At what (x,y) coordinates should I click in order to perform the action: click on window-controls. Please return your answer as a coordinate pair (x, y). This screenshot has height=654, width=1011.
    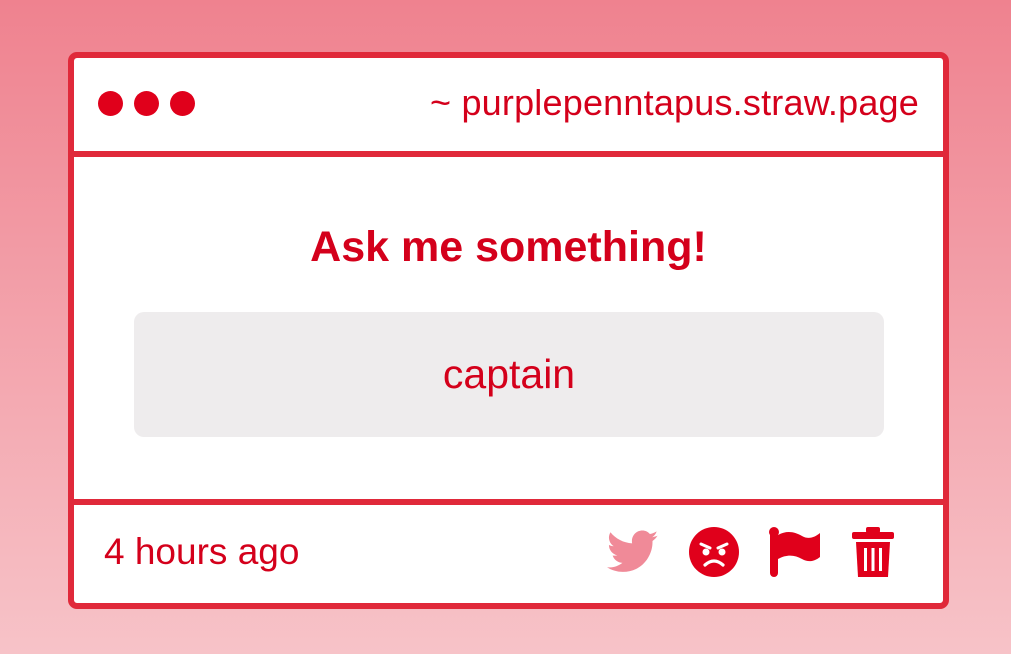
    Looking at the image, I should click on (146, 103).